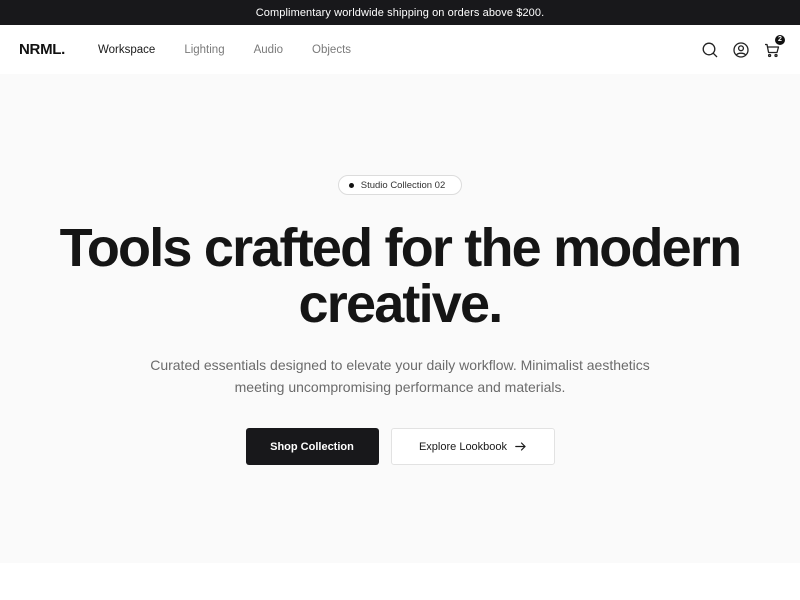 The width and height of the screenshot is (800, 600). Describe the element at coordinates (239, 50) in the screenshot. I see `main-nav: Workspace Lighting Audio Objects` at that location.